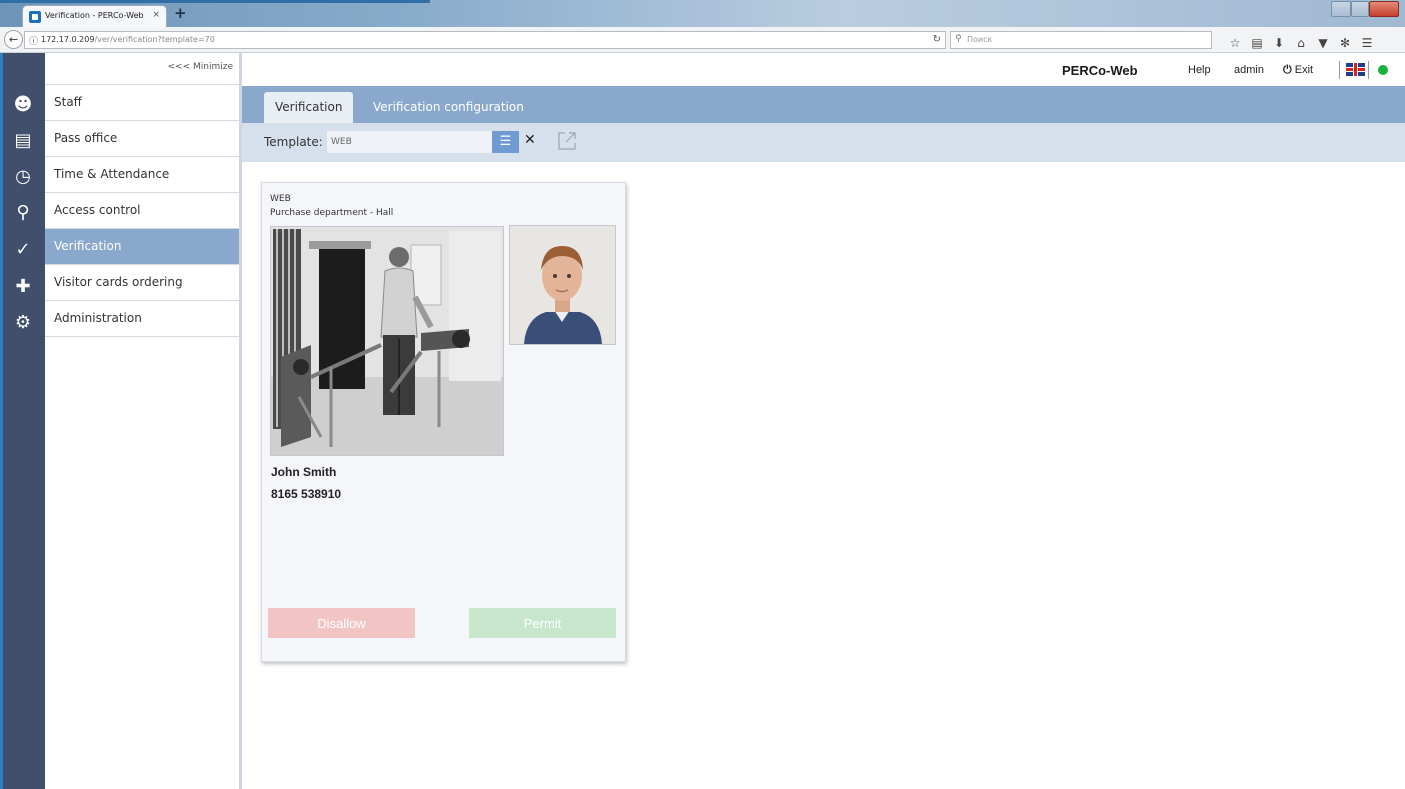  I want to click on exit-button: ⏻ Exit, so click(1298, 70).